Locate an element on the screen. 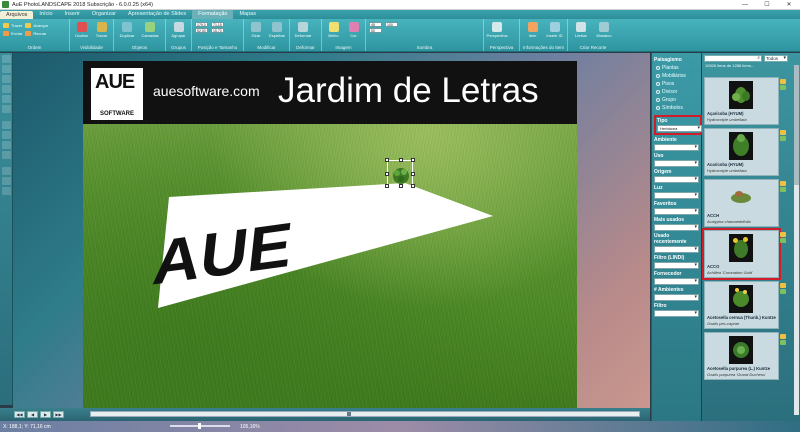 This screenshot has height=432, width=800. pos-y-field: 52,00 is located at coordinates (201, 30).